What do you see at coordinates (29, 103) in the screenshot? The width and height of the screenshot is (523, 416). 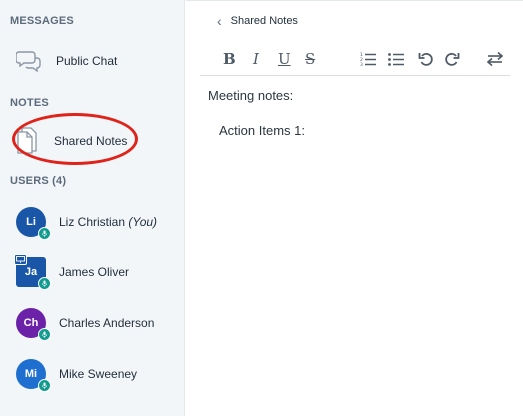 I see `notes-section-title: NOTES` at bounding box center [29, 103].